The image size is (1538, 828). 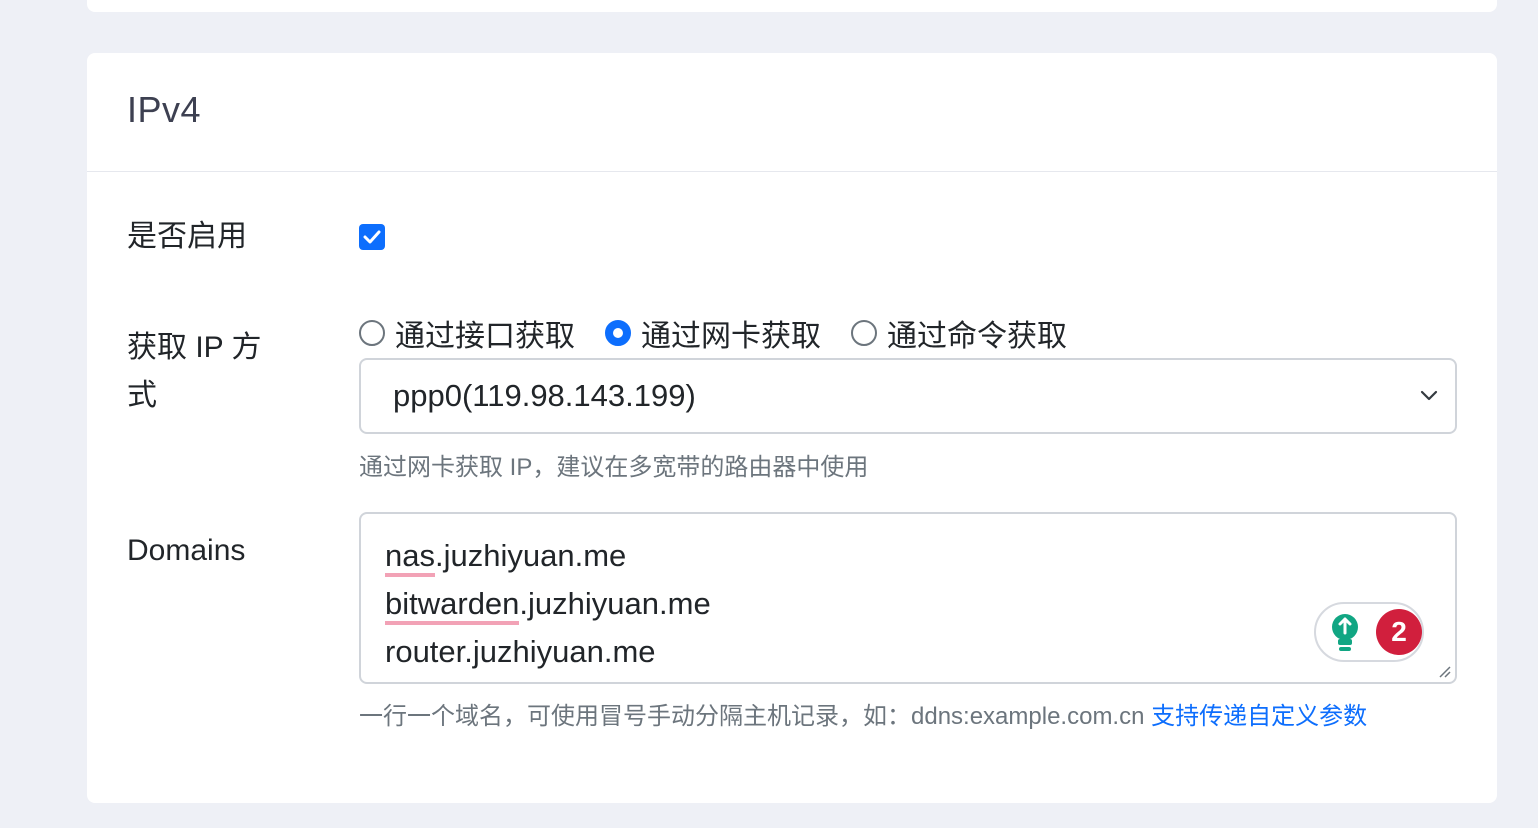 I want to click on radio-netcard, so click(x=618, y=333).